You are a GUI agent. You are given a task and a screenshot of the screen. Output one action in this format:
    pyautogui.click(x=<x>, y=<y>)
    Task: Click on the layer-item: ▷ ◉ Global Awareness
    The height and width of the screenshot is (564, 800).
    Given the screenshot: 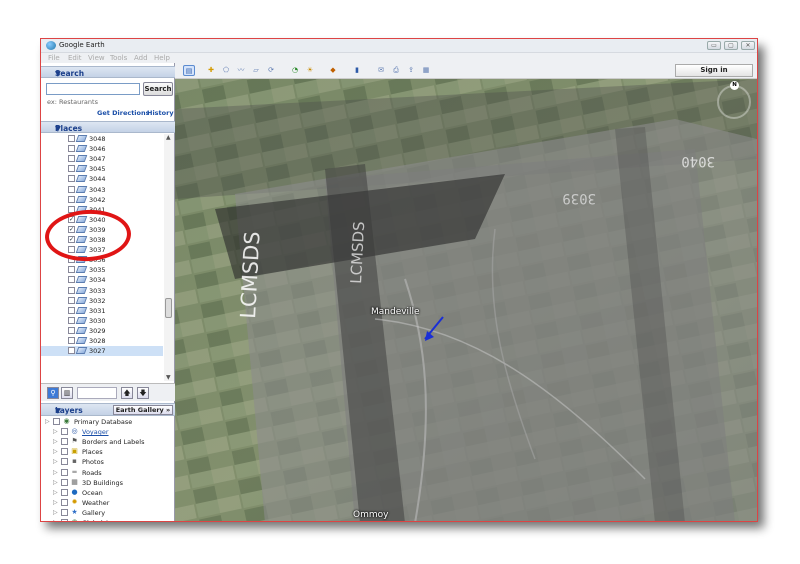 What is the action you would take?
    pyautogui.click(x=108, y=519)
    